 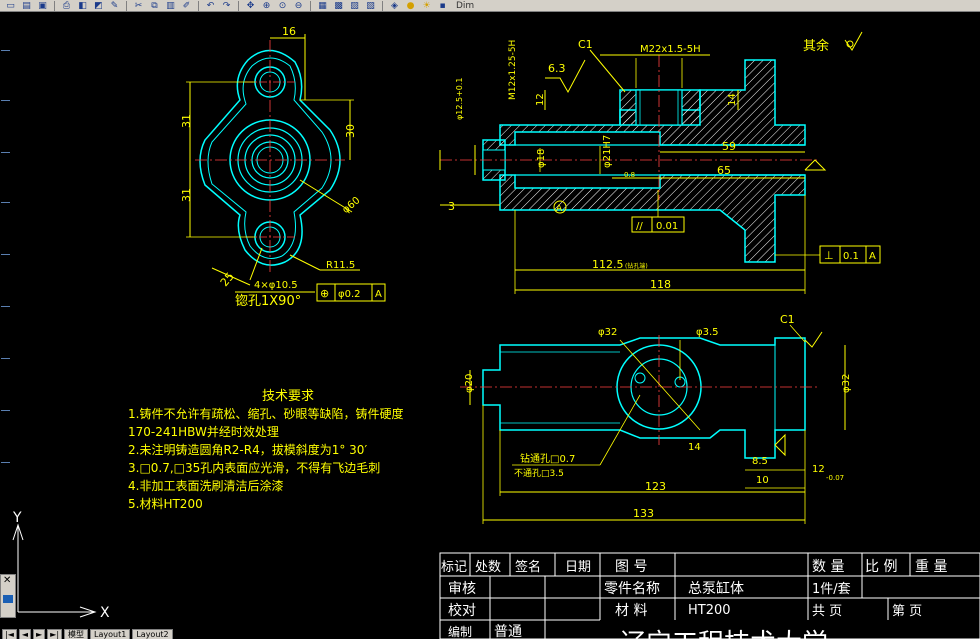 What do you see at coordinates (165, 504) in the screenshot?
I see `tech-line-6: 5.材料HT200` at bounding box center [165, 504].